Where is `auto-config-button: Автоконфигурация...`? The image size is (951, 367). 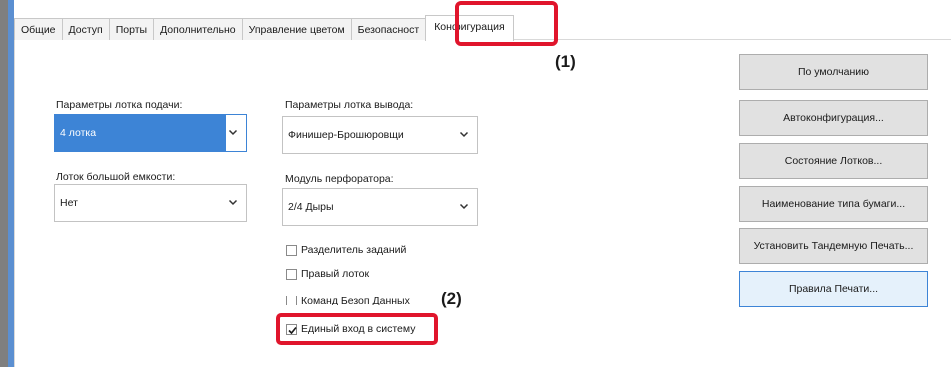 auto-config-button: Автоконфигурация... is located at coordinates (833, 118).